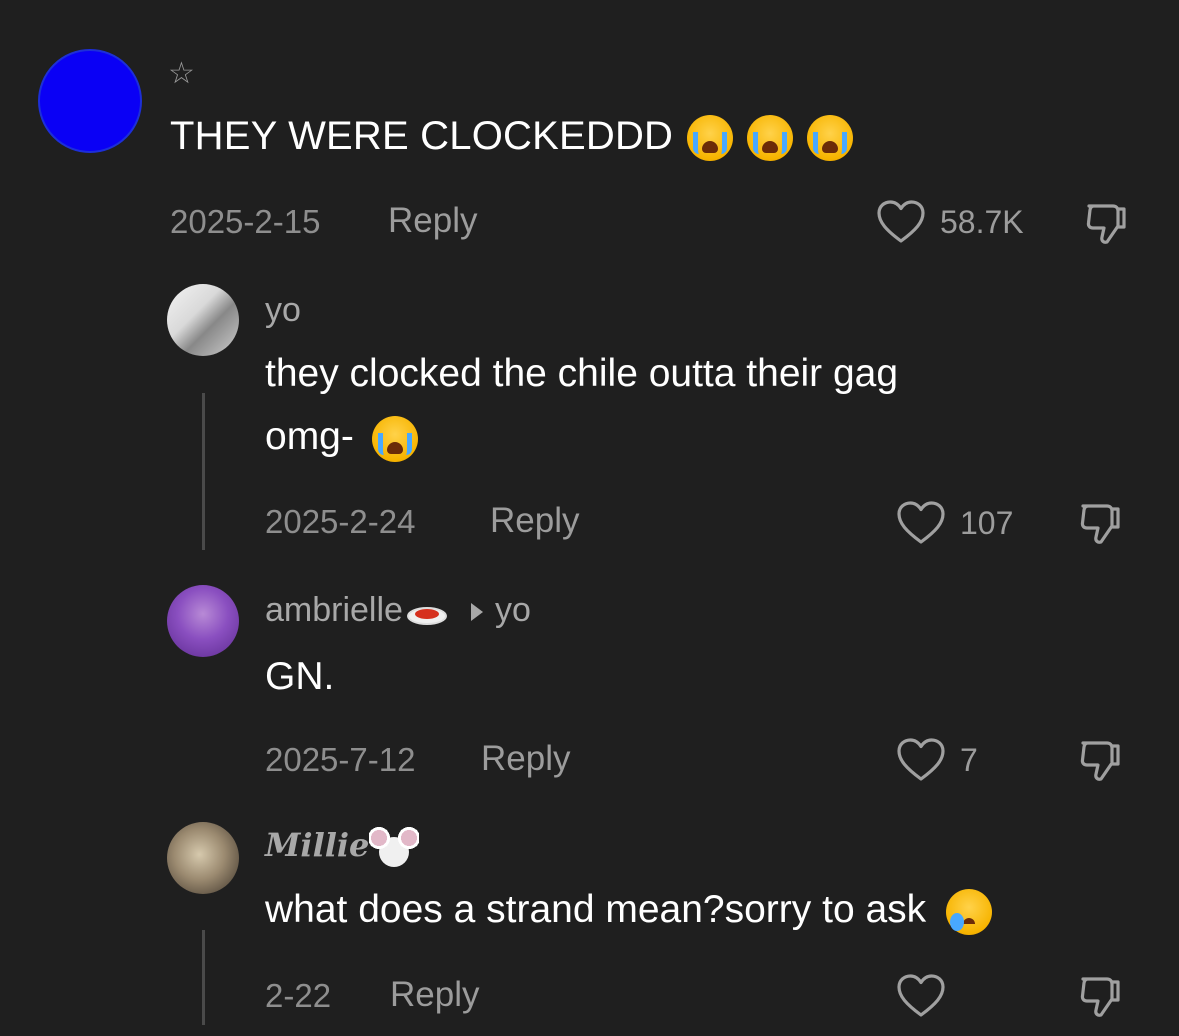 The image size is (1179, 1036). I want to click on like-count: 7, so click(969, 760).